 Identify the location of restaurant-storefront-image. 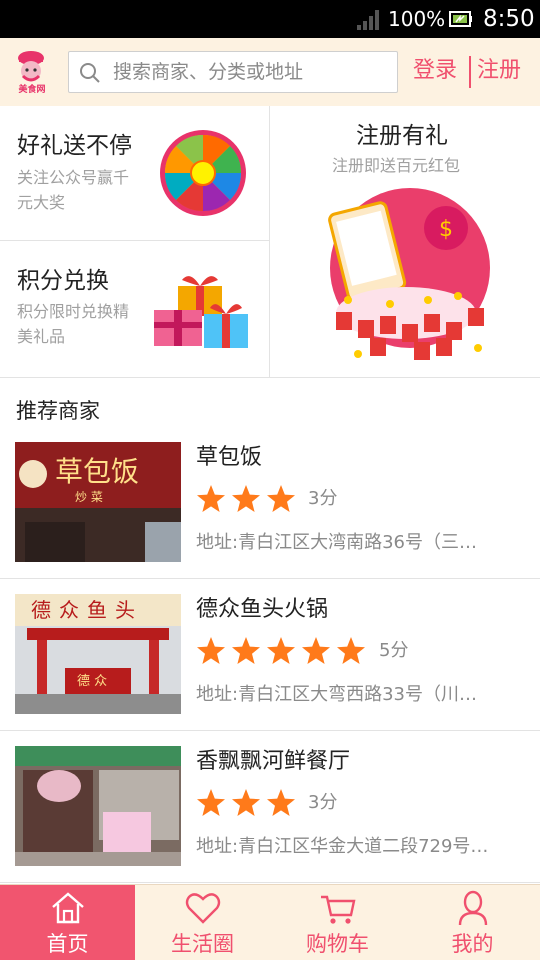
(98, 806).